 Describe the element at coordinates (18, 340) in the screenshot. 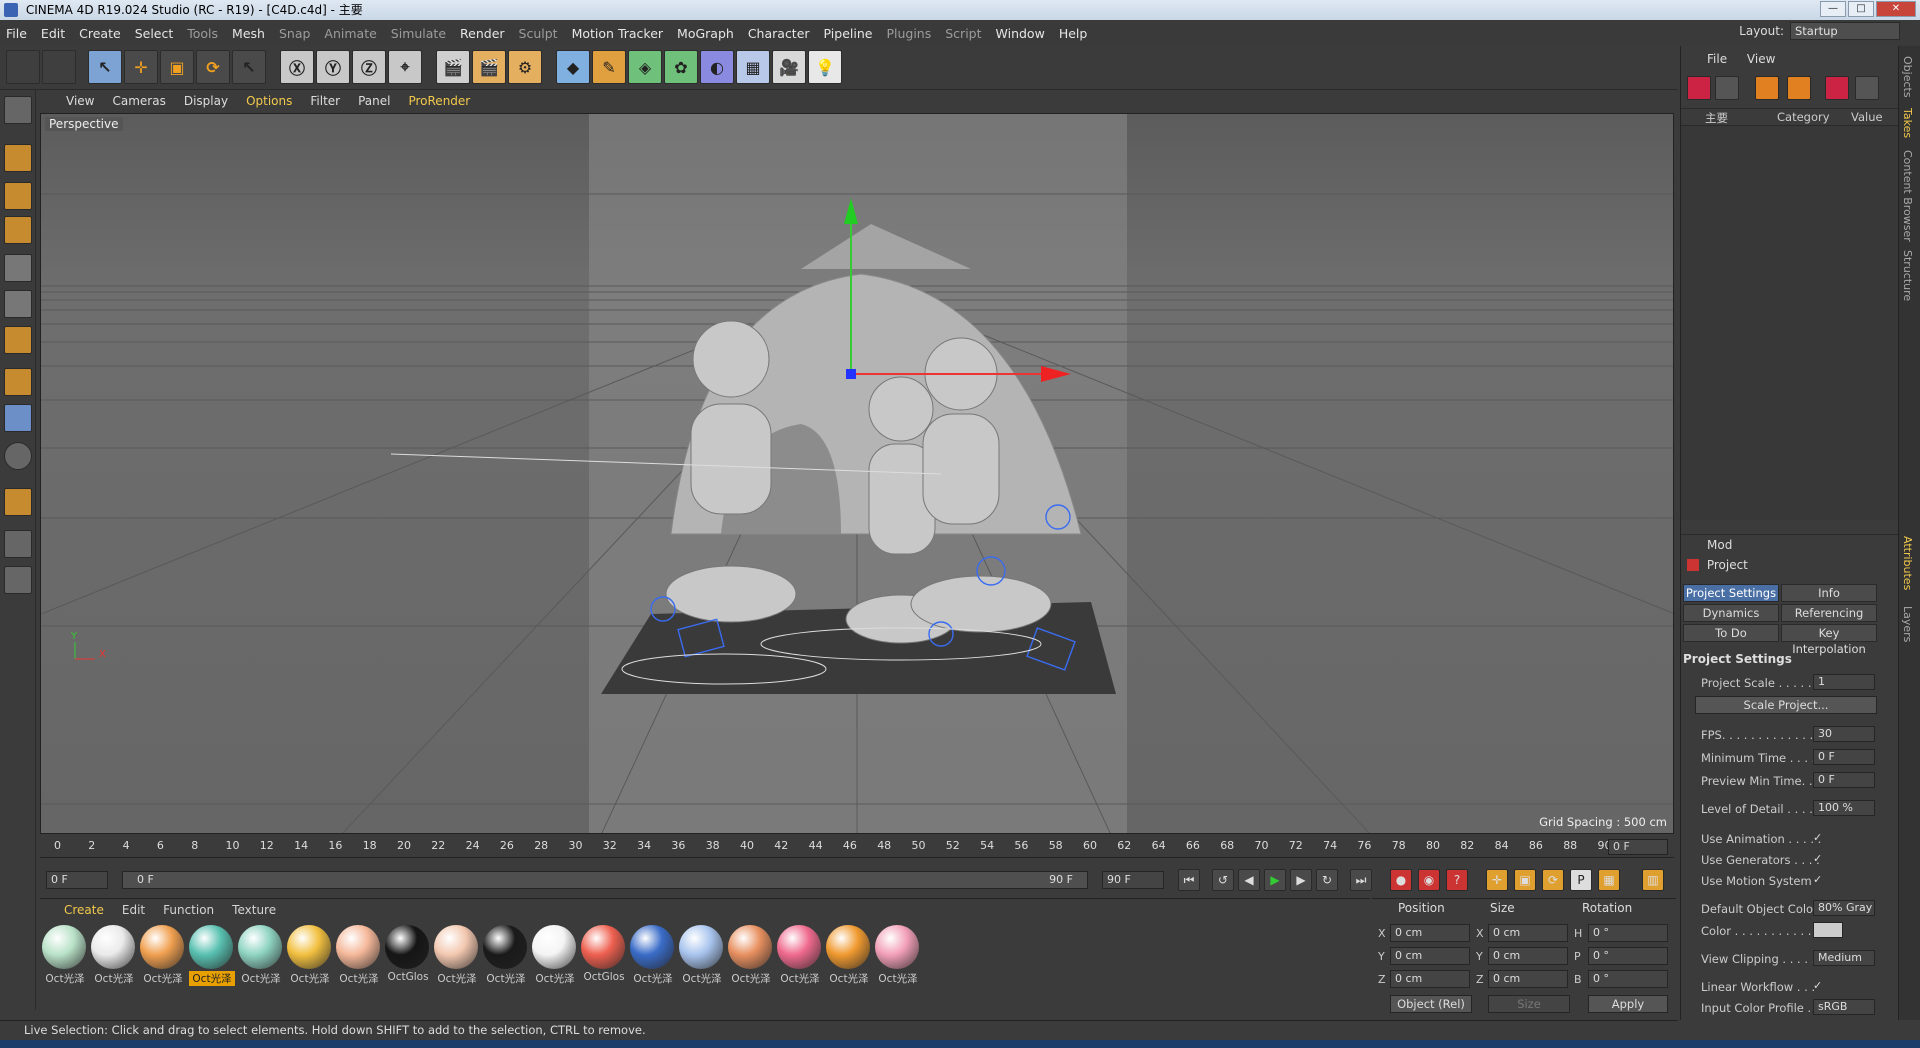

I see `polygons-mode-icon` at that location.